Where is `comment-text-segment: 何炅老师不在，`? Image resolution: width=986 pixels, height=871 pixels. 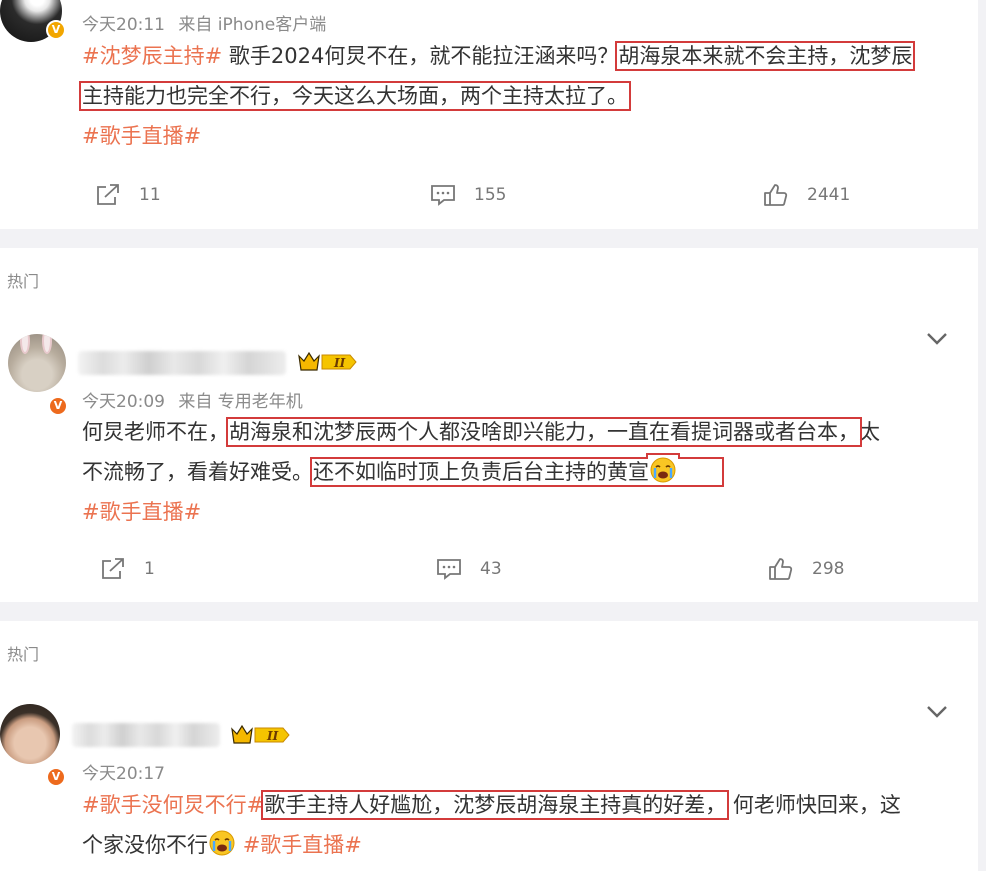
comment-text-segment: 何炅老师不在， is located at coordinates (155, 432).